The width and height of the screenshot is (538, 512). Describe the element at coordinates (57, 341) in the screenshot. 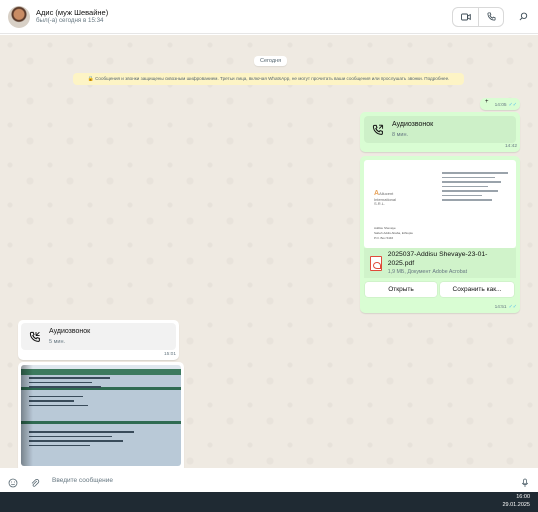

I see `call-duration: 5 мин.` at that location.